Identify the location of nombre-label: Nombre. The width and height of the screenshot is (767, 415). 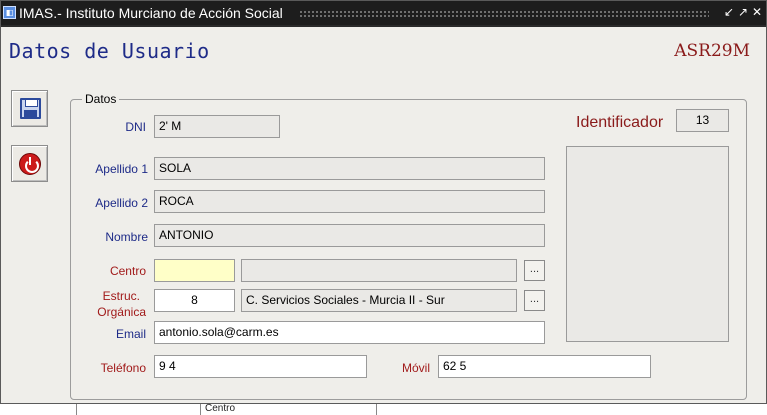
(126, 237).